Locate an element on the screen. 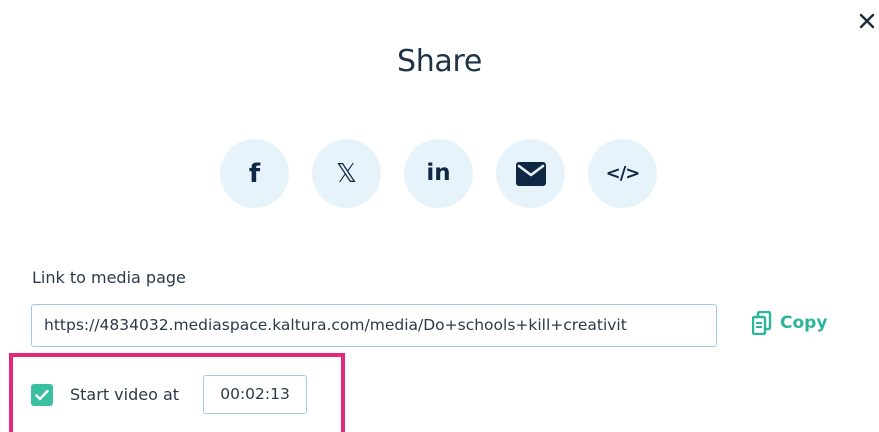  x-share-button: 𝕏 is located at coordinates (346, 173).